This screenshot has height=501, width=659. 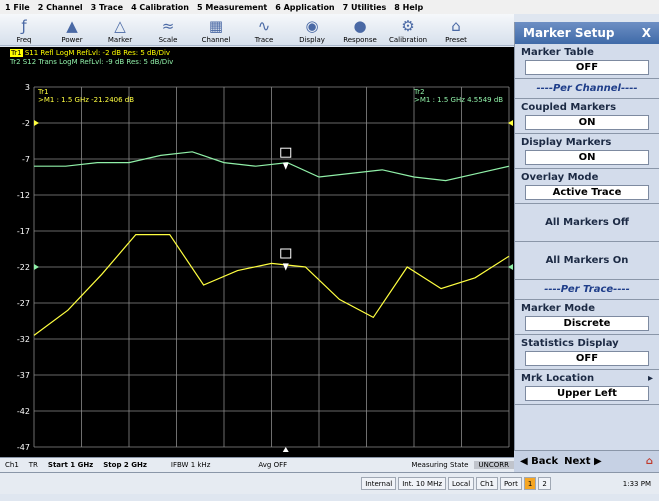 I want to click on tr1-tag: Tr1, so click(x=16, y=53).